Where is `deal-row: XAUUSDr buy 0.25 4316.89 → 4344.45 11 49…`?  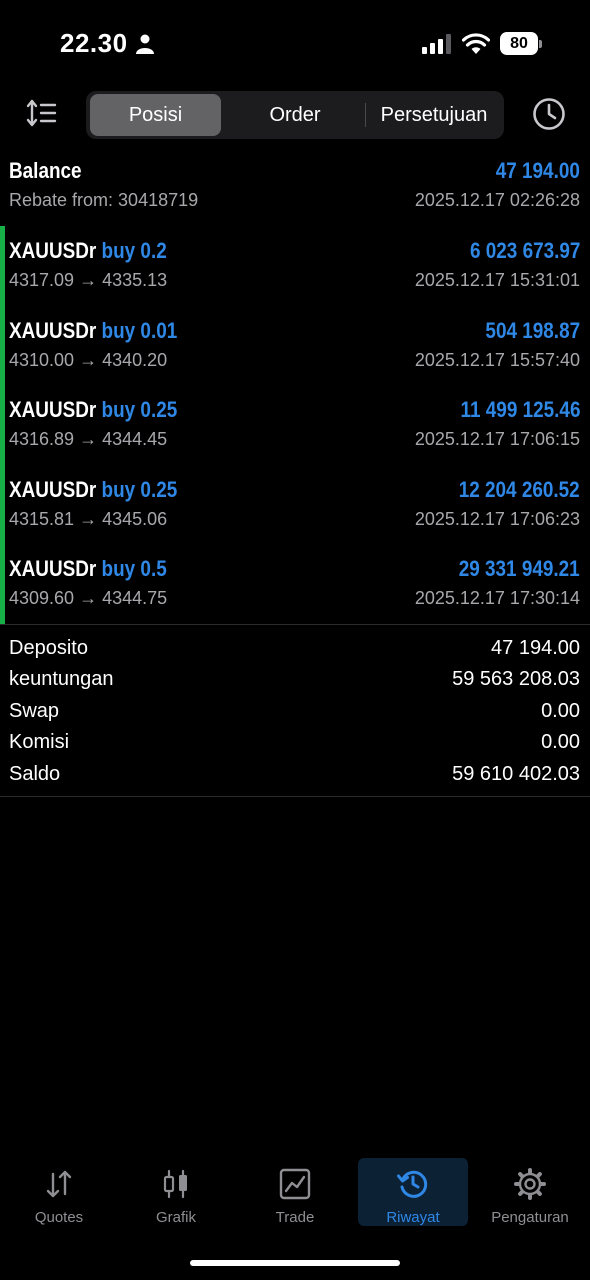 deal-row: XAUUSDr buy 0.25 4316.89 → 4344.45 11 49… is located at coordinates (295, 427).